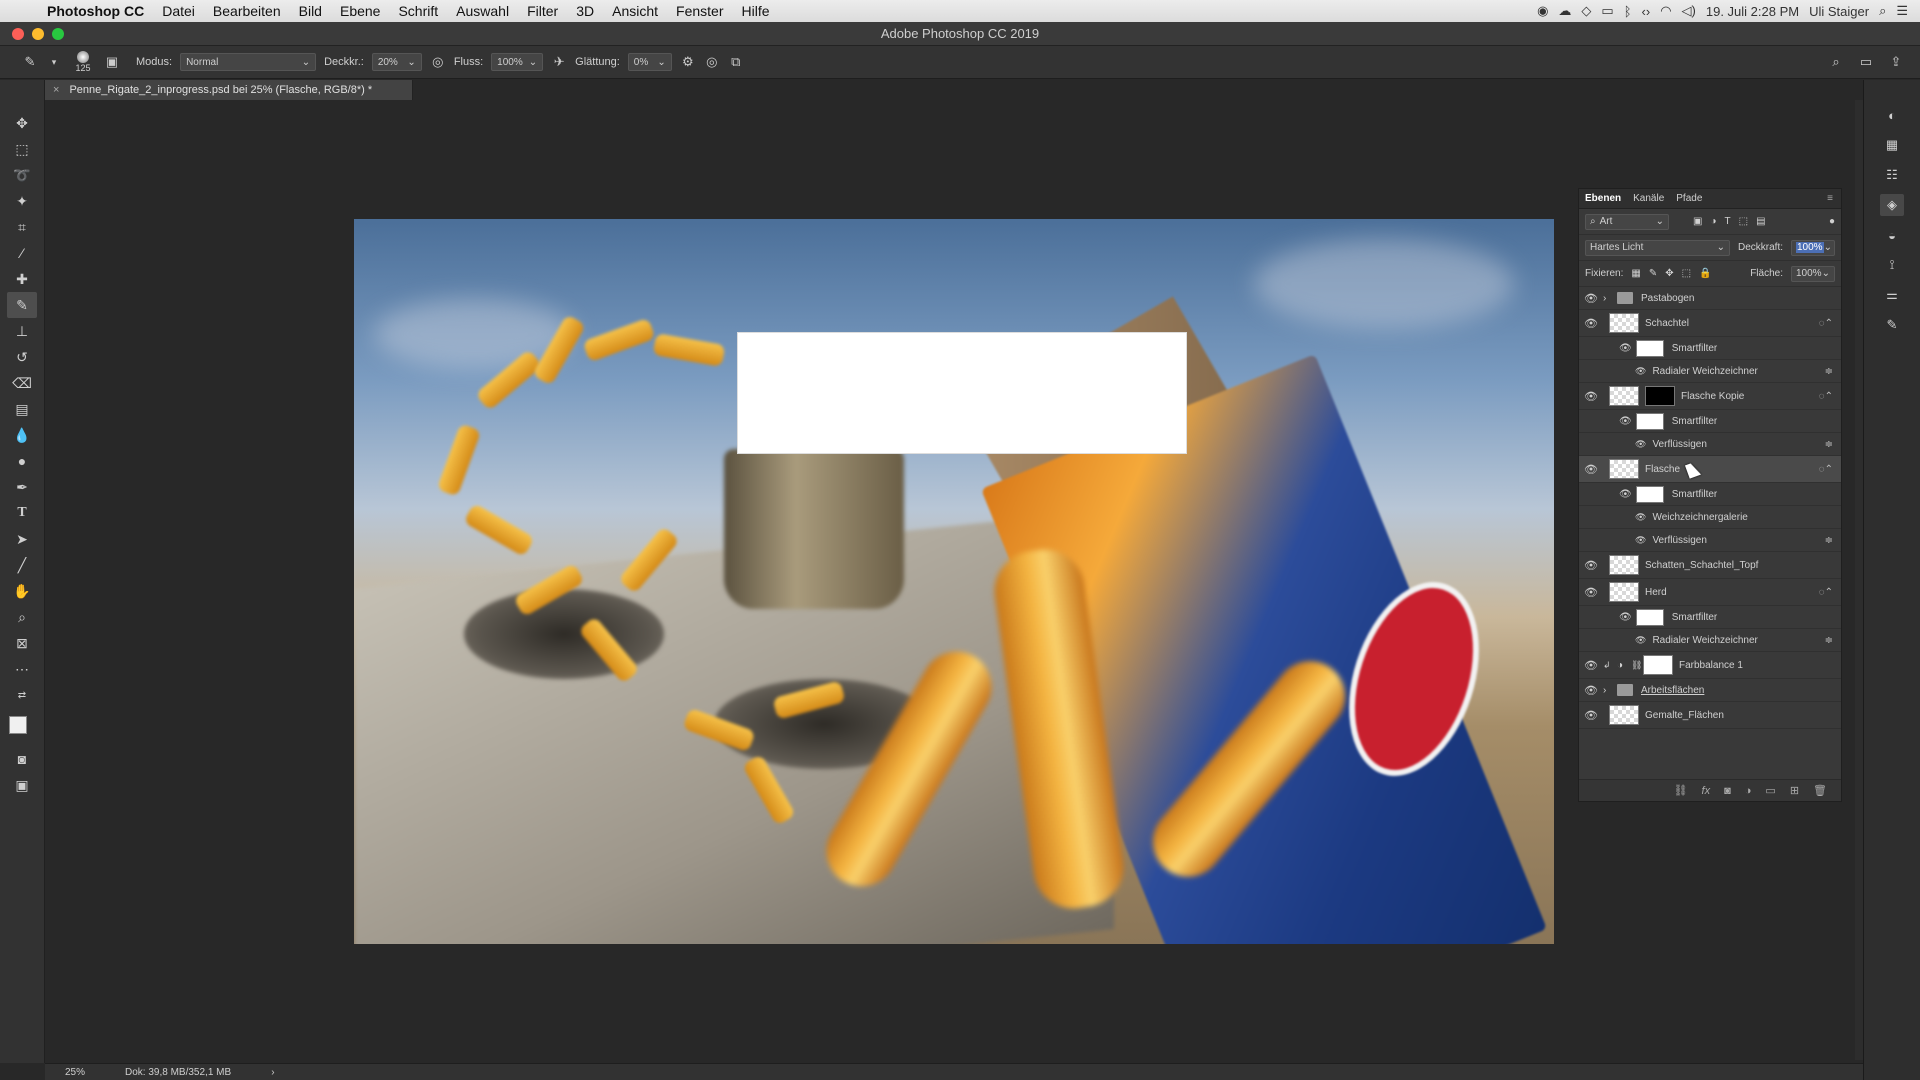 Image resolution: width=1920 pixels, height=1080 pixels. Describe the element at coordinates (1882, 11) in the screenshot. I see `spotlight-icon: ⌕` at that location.